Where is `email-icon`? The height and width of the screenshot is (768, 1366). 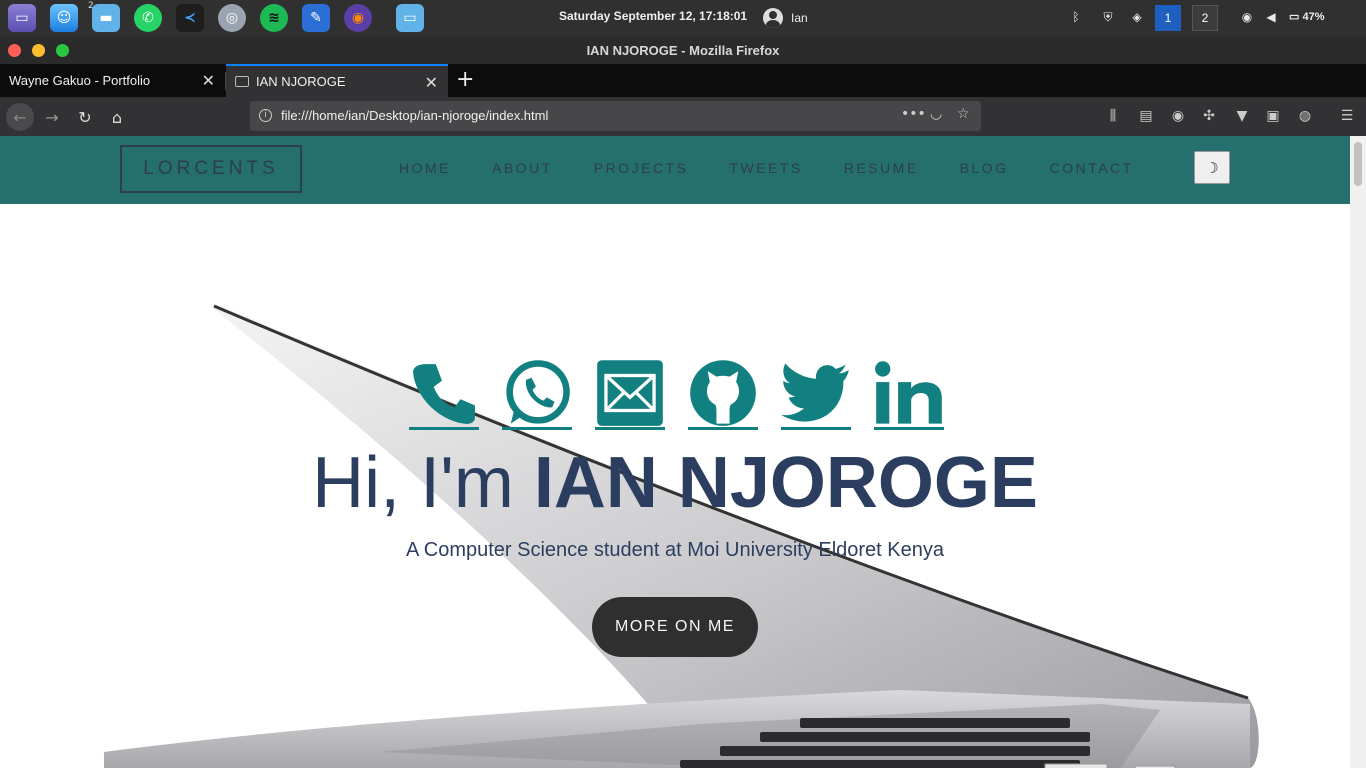
email-icon is located at coordinates (630, 392).